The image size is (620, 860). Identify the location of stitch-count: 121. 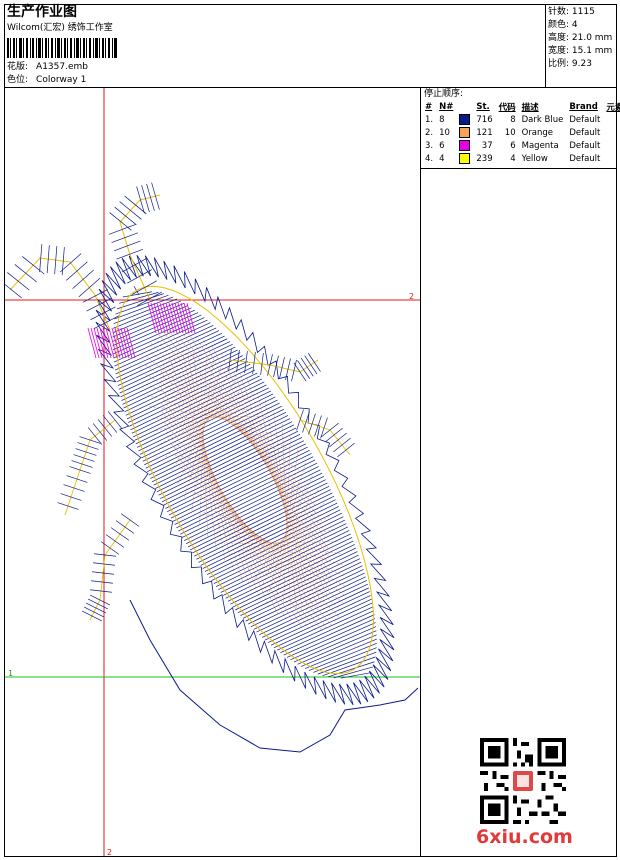
(484, 132).